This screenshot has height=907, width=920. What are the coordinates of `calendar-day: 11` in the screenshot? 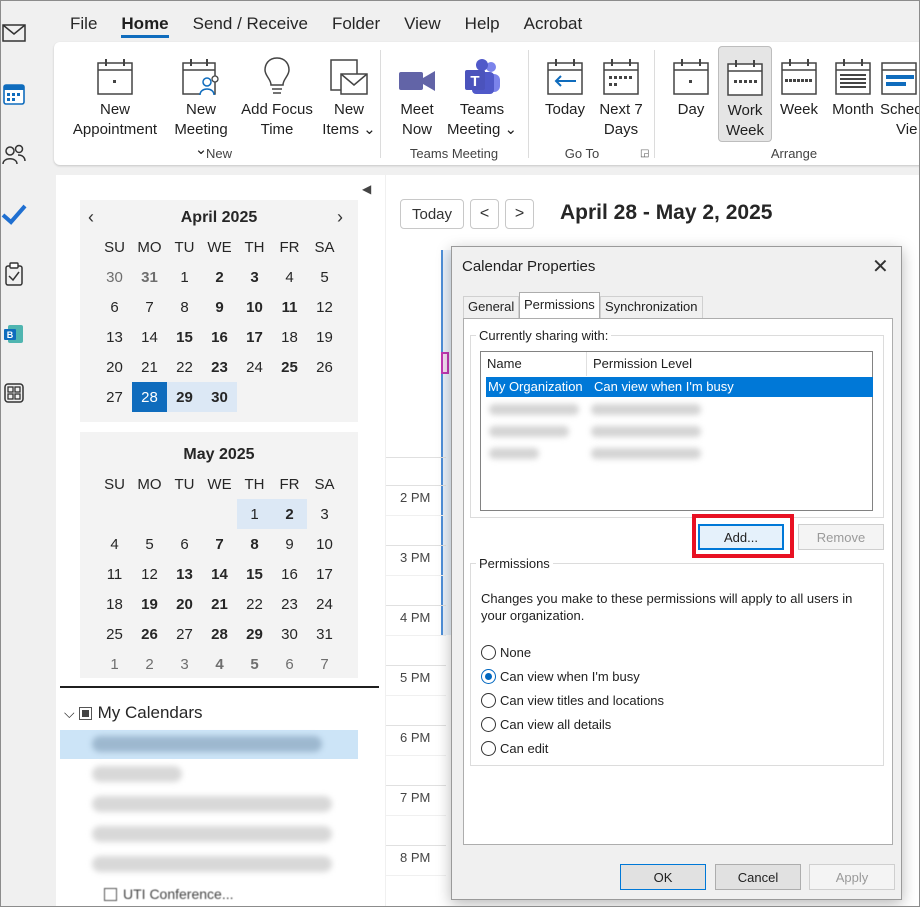 It's located at (114, 574).